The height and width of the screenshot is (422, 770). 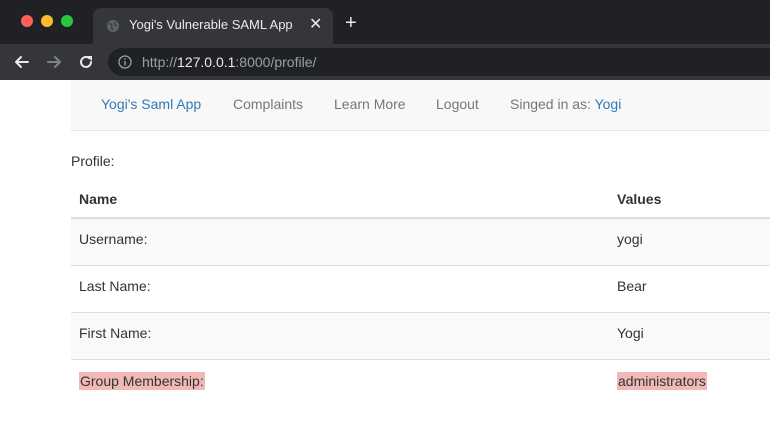 I want to click on signed-in-user-link: Yogi, so click(x=608, y=104).